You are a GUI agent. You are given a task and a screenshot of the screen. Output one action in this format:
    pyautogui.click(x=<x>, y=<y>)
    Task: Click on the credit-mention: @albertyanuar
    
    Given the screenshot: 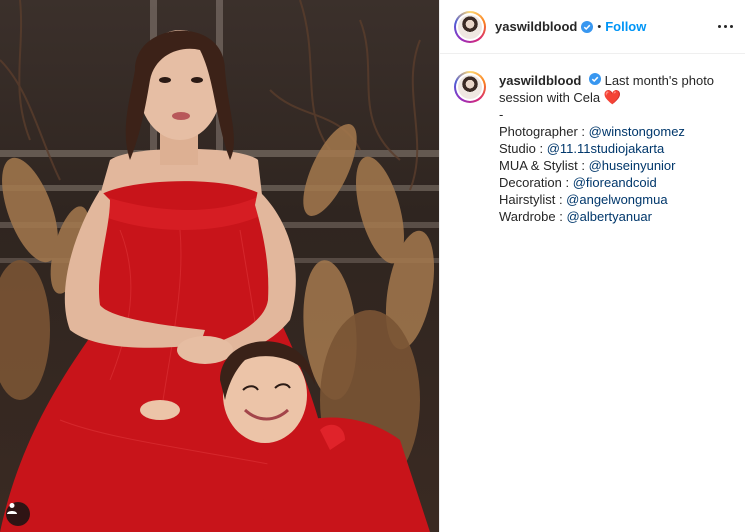 What is the action you would take?
    pyautogui.click(x=608, y=216)
    